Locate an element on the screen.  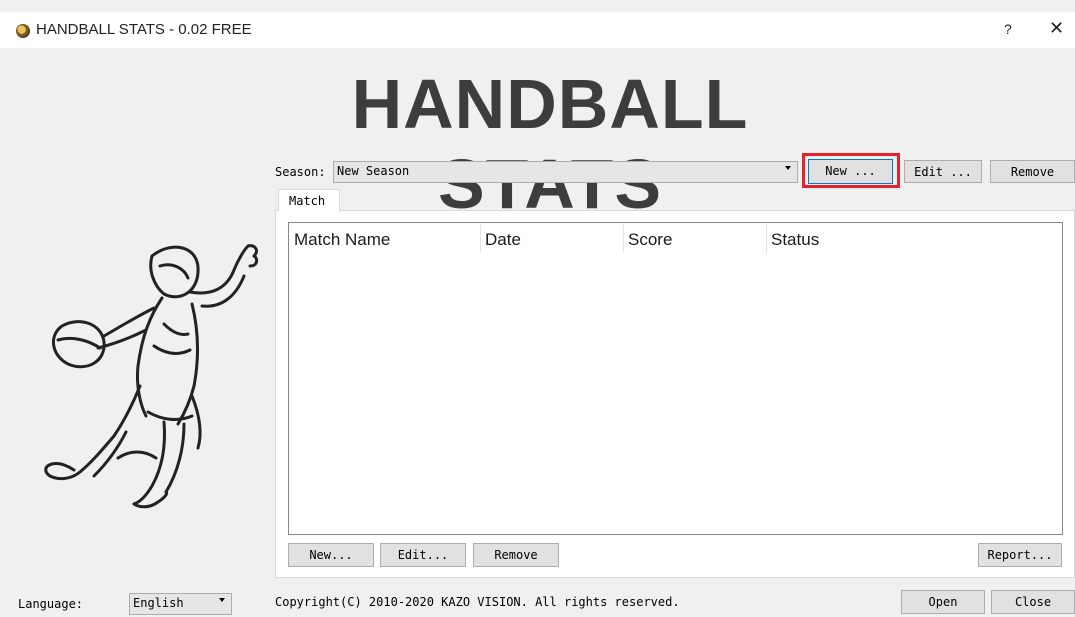
help-button: ? is located at coordinates (1008, 29).